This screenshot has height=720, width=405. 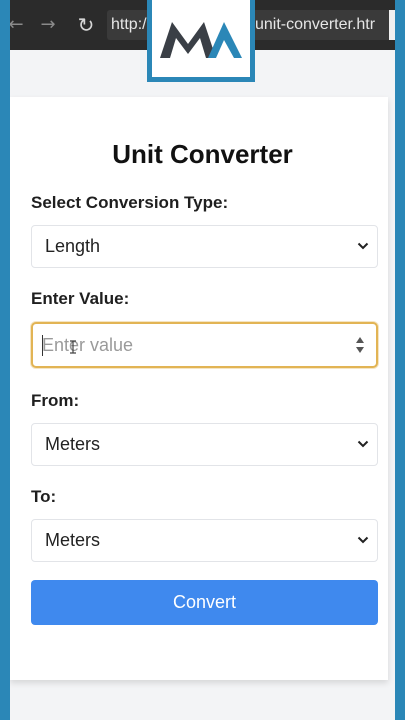 I want to click on to-unit-select: Meters, so click(x=204, y=540).